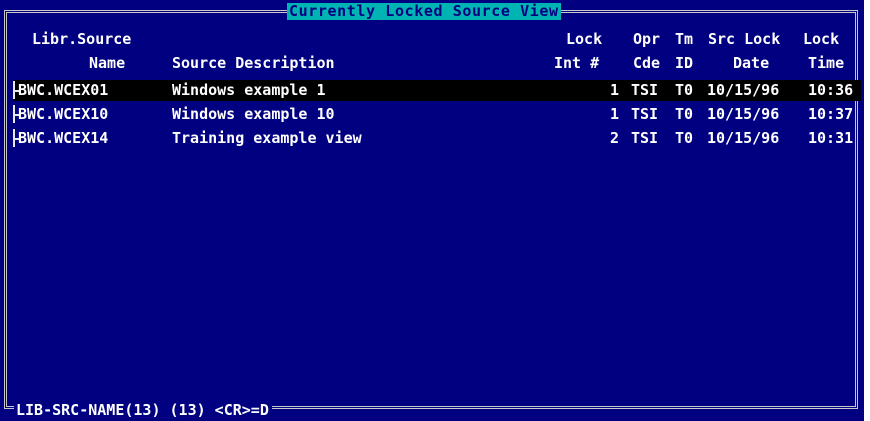 The height and width of the screenshot is (421, 870). Describe the element at coordinates (684, 39) in the screenshot. I see `header-tm: Tm` at that location.